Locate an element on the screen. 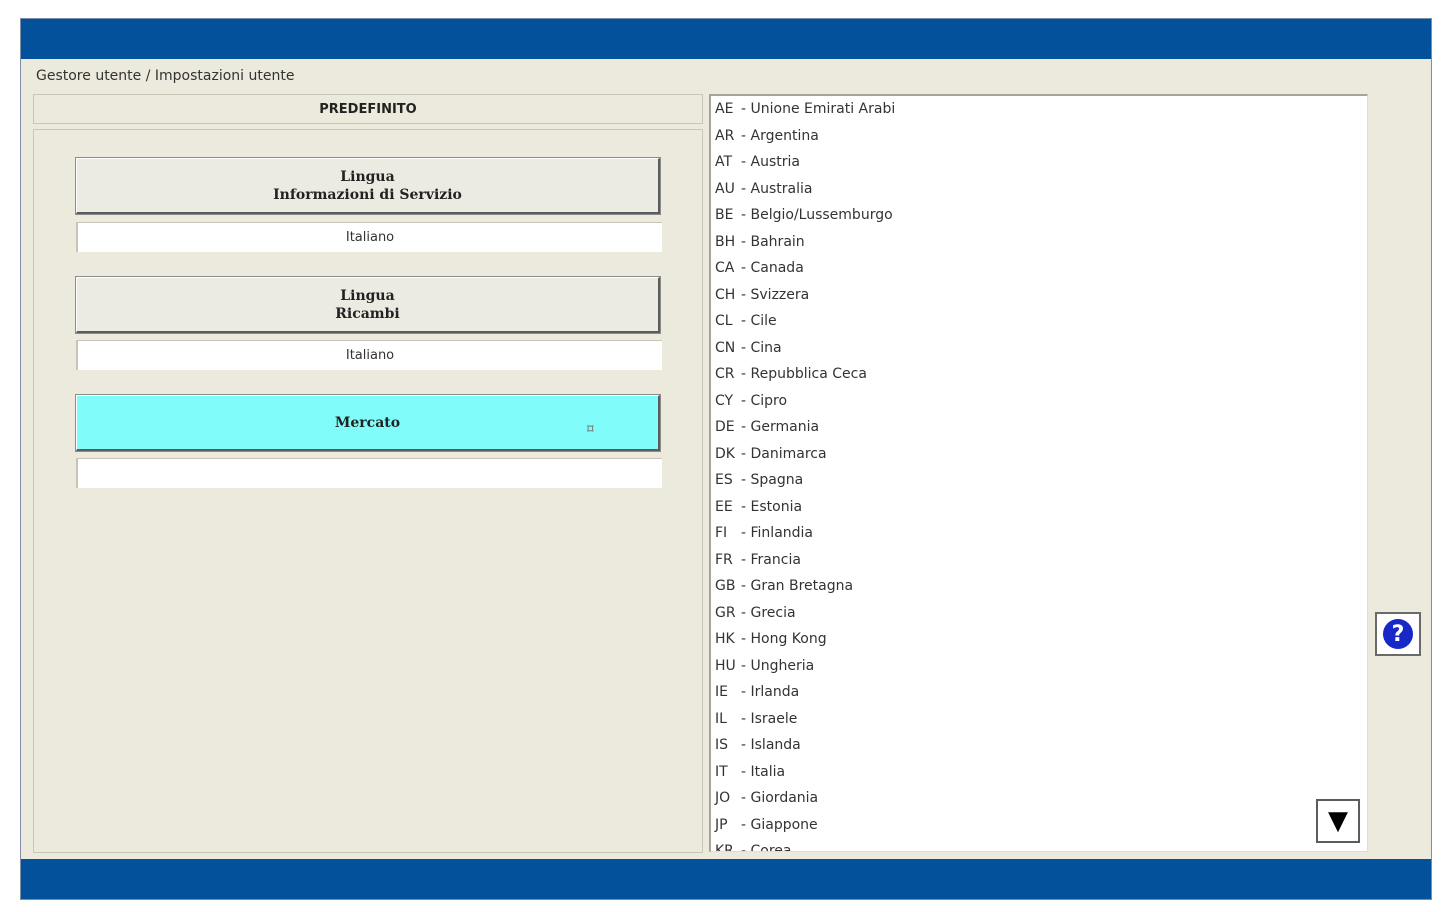 This screenshot has width=1445, height=912. country-name: - Giappone is located at coordinates (779, 824).